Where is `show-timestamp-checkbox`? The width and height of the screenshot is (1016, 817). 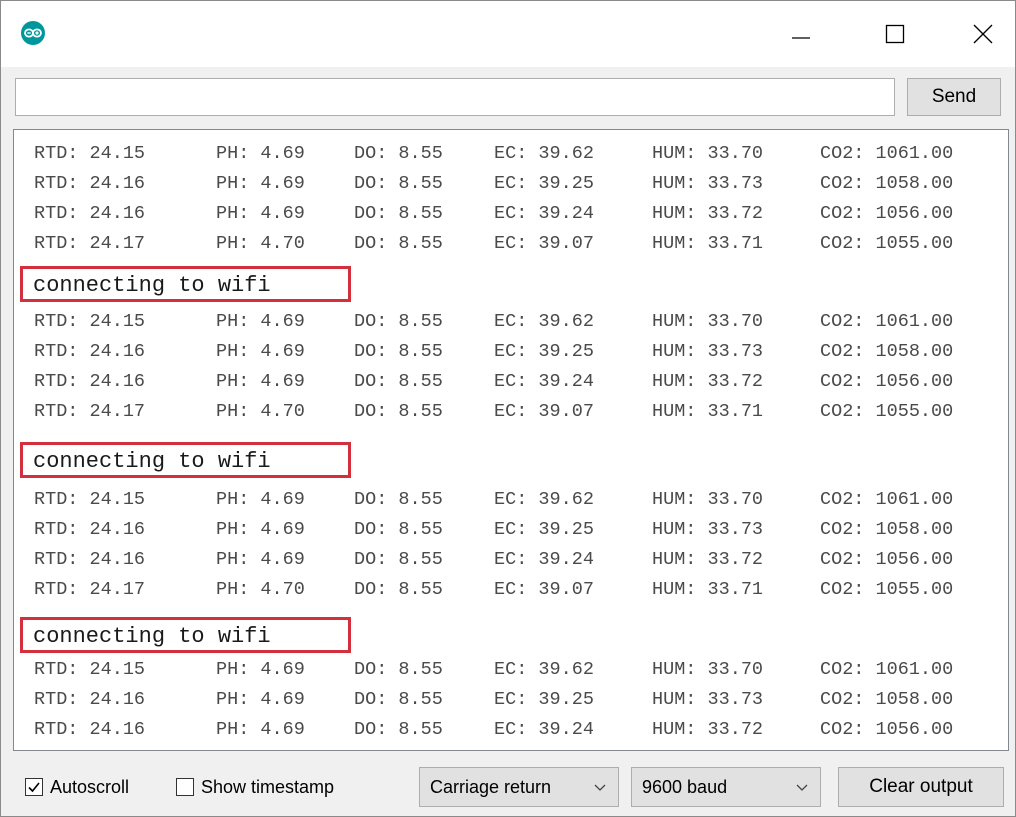
show-timestamp-checkbox is located at coordinates (185, 787).